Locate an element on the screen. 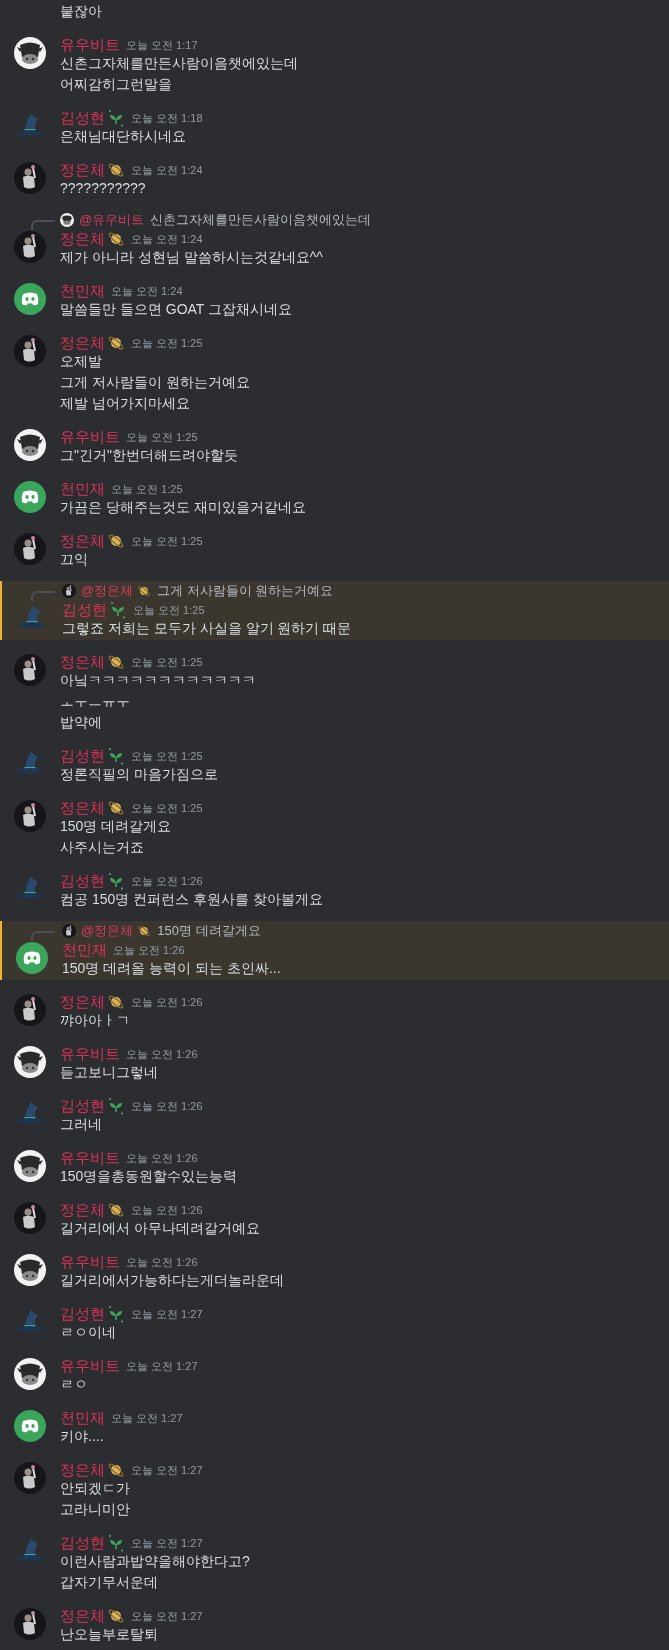  message-text: 제발 넘어가지마세요 is located at coordinates (125, 403).